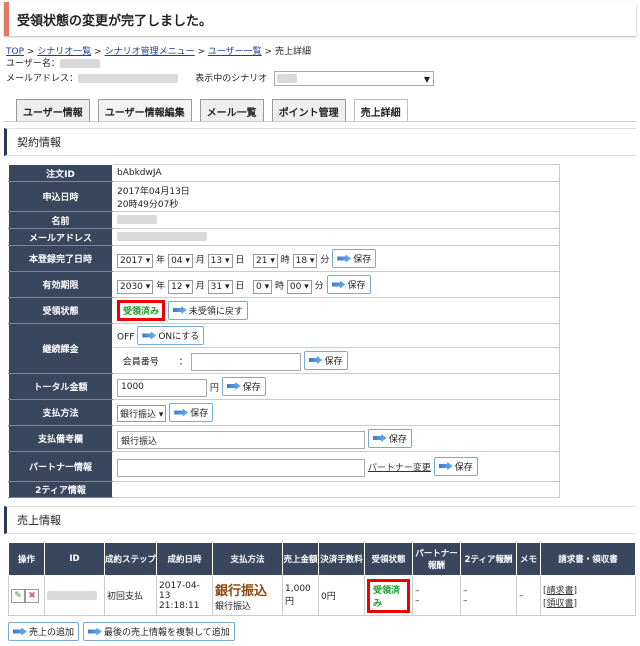 This screenshot has width=640, height=646. Describe the element at coordinates (220, 286) in the screenshot. I see `expiry-day: 31 ▾` at that location.